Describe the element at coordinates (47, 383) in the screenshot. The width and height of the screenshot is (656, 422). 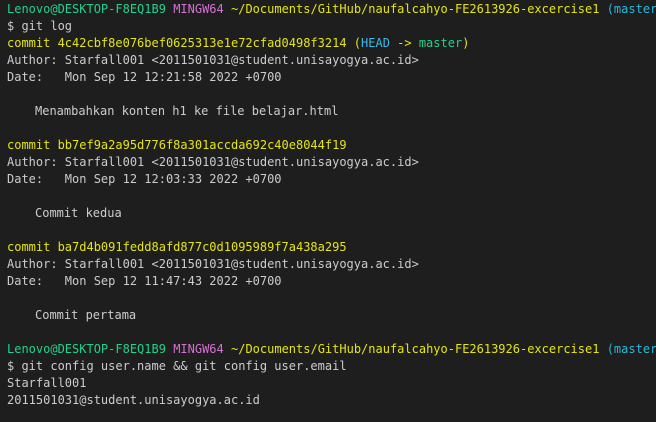
I see `output-user-name: Starfall001` at that location.